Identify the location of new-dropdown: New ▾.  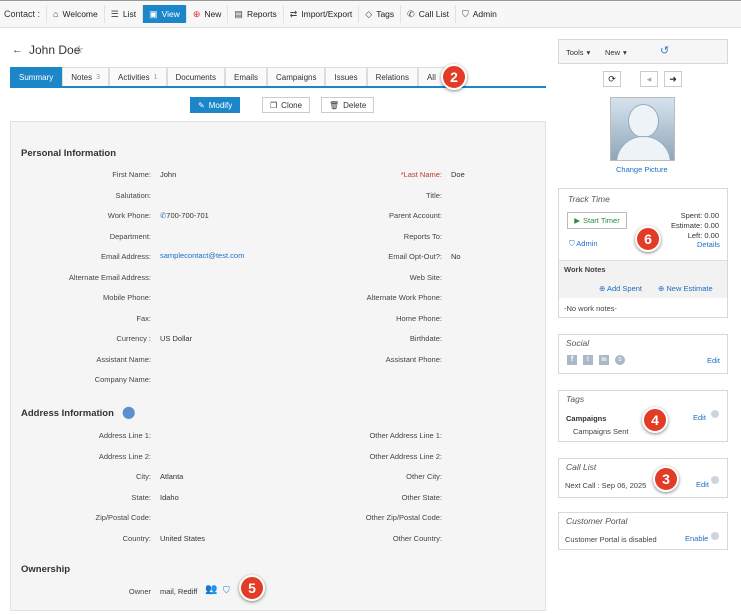
(616, 52).